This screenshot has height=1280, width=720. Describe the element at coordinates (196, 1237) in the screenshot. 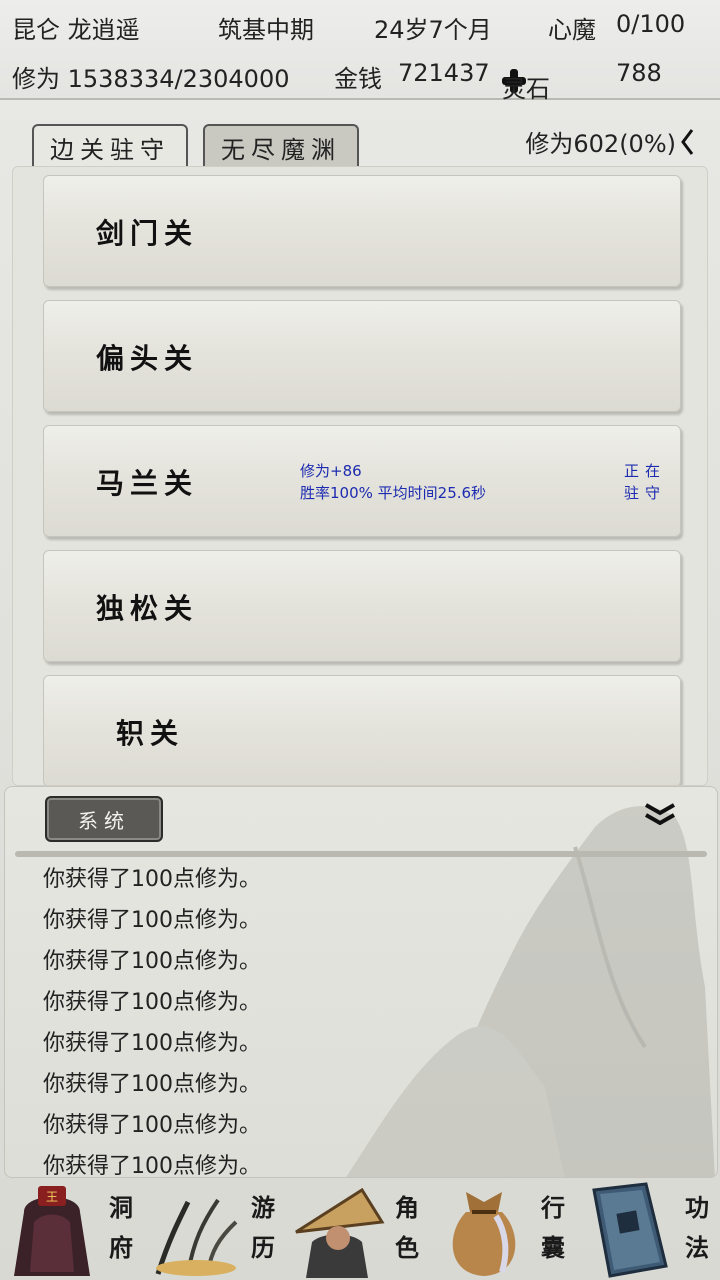

I see `travel-icon` at that location.